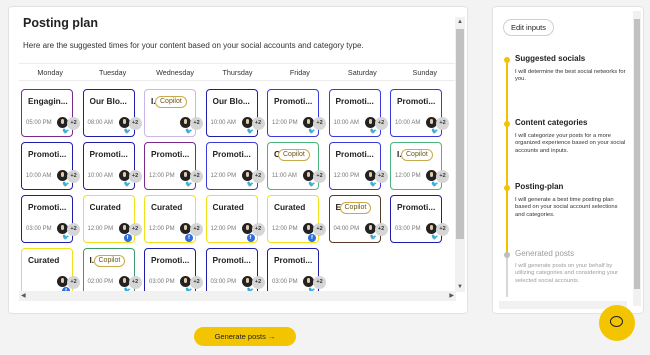  I want to click on edit-inputs-button: Edit inputs, so click(529, 27).